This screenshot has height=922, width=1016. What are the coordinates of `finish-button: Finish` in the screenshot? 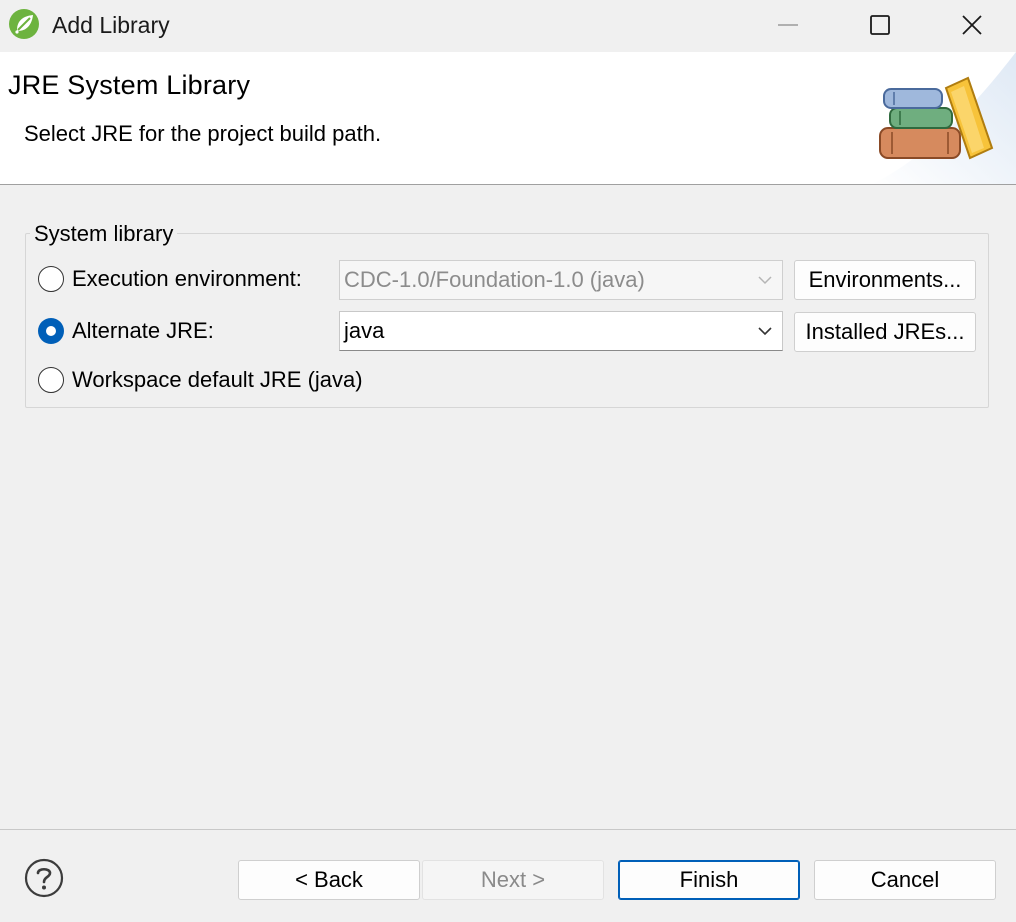 It's located at (709, 880).